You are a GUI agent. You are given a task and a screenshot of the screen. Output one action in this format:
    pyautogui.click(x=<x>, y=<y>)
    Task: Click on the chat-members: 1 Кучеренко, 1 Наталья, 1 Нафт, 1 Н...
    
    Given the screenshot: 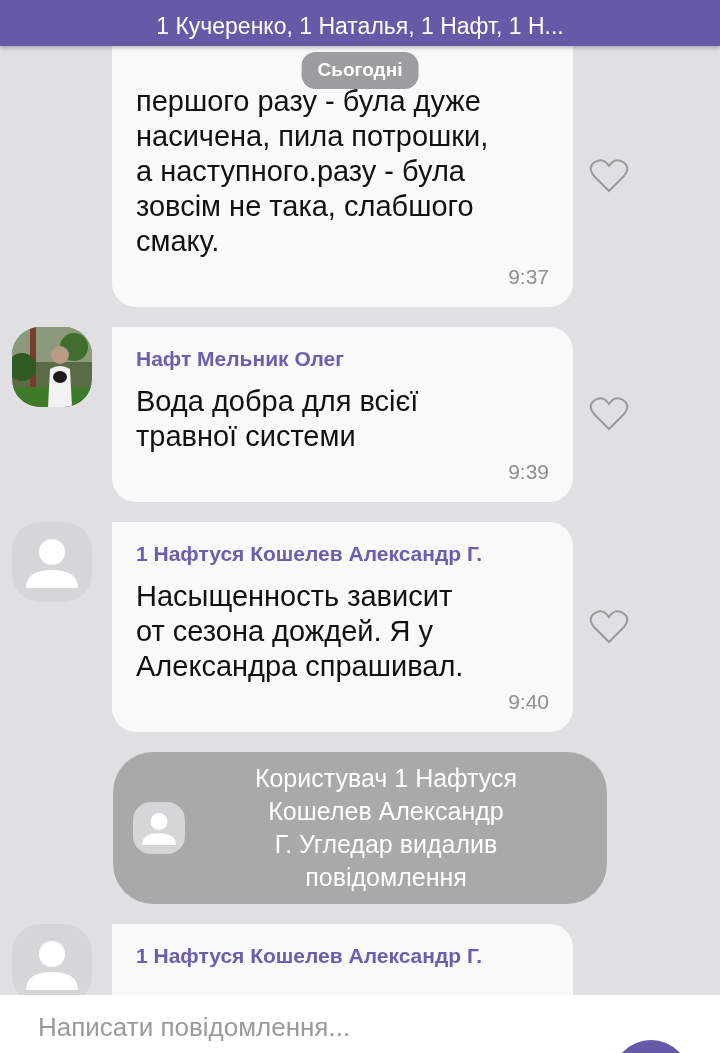 What is the action you would take?
    pyautogui.click(x=360, y=26)
    